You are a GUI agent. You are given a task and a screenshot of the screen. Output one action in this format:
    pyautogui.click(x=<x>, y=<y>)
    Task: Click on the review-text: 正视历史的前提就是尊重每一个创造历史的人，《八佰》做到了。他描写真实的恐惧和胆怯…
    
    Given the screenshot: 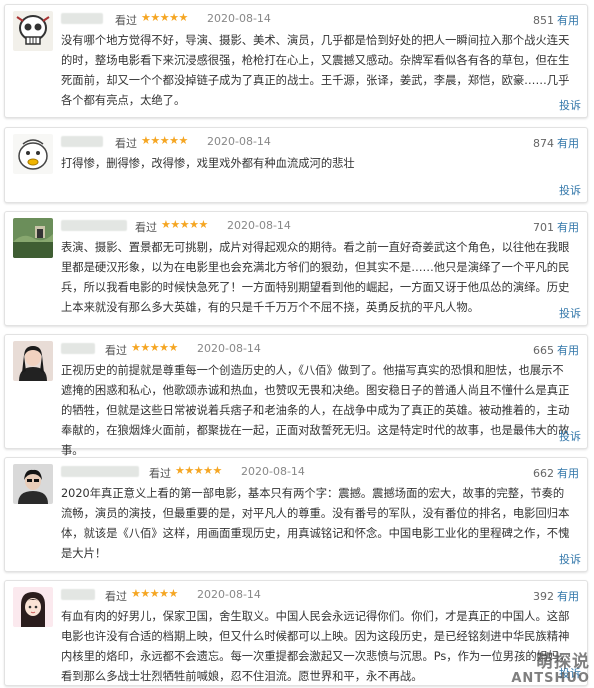 What is the action you would take?
    pyautogui.click(x=315, y=410)
    